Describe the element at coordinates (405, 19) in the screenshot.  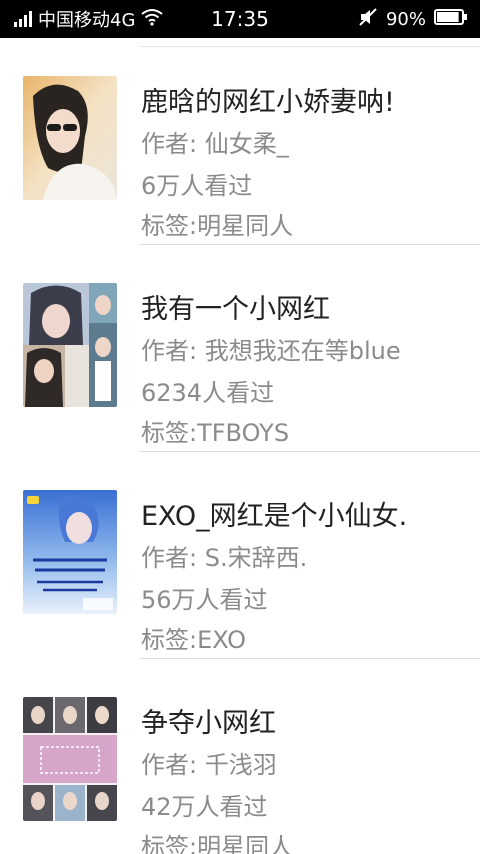
I see `battery-percent: 90%` at that location.